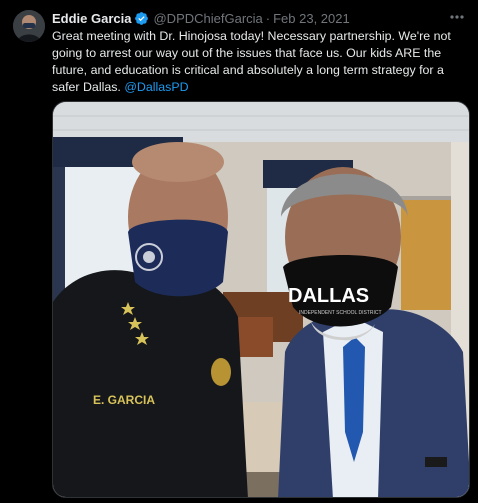 This screenshot has width=478, height=503. I want to click on mask-text: DALLAS, so click(328, 296).